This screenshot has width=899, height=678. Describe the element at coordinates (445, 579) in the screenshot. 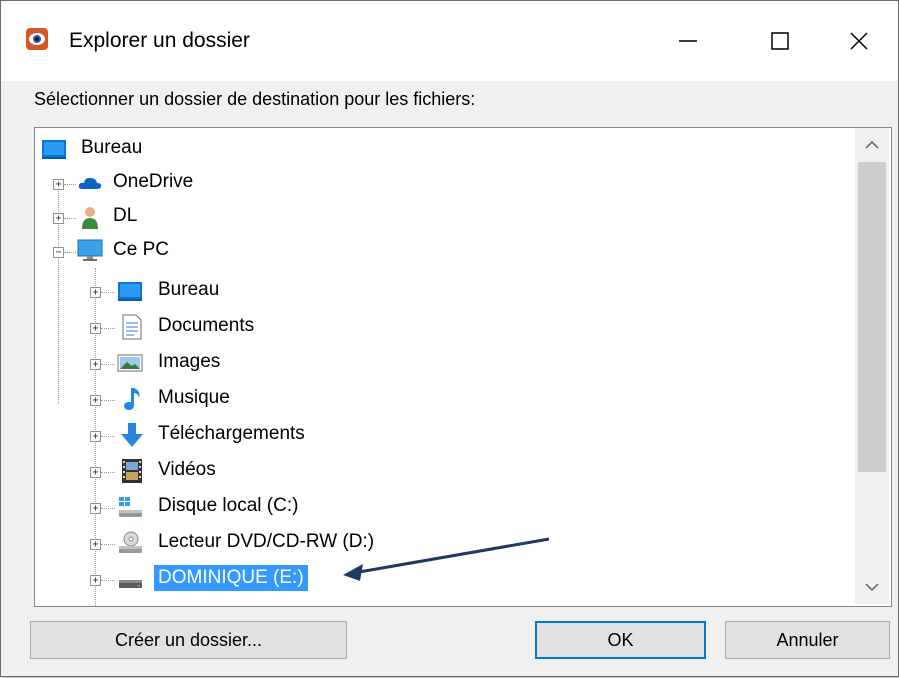

I see `tree-item-dominique-e: + DOMINIQUE (E:)` at that location.